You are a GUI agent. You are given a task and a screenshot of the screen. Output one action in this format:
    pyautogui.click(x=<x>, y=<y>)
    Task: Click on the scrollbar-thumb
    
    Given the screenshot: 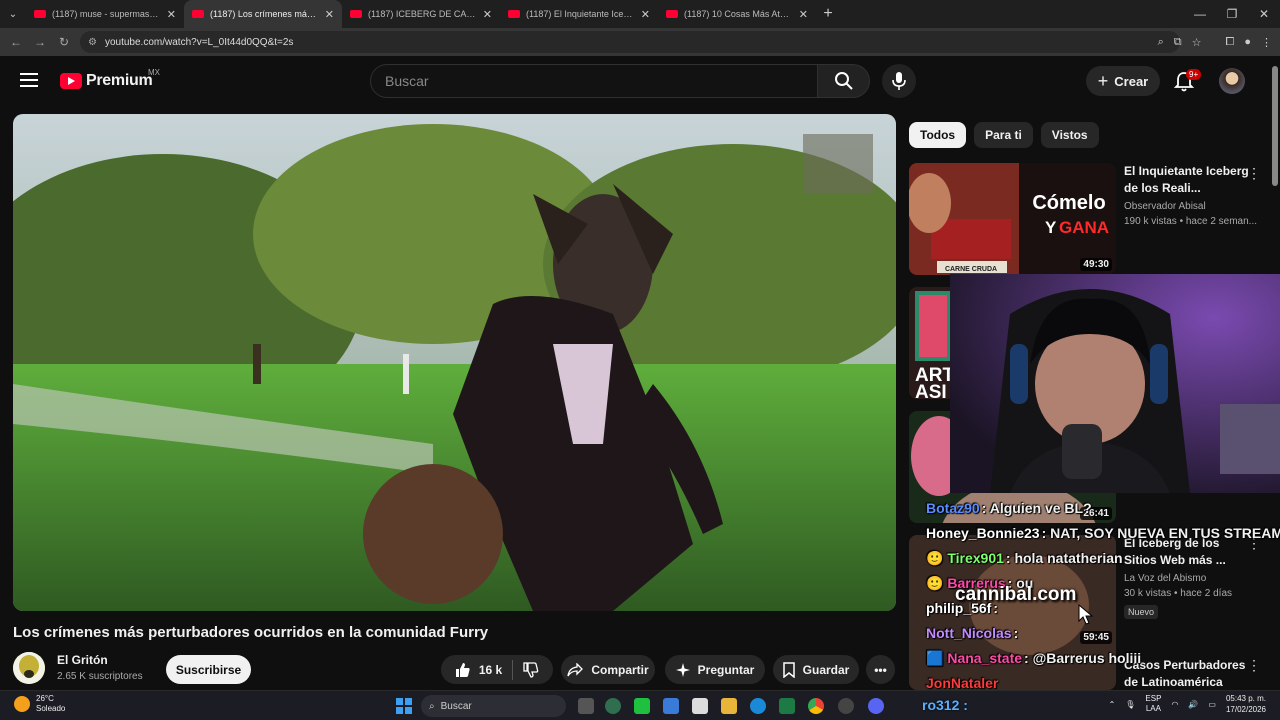 What is the action you would take?
    pyautogui.click(x=1275, y=126)
    